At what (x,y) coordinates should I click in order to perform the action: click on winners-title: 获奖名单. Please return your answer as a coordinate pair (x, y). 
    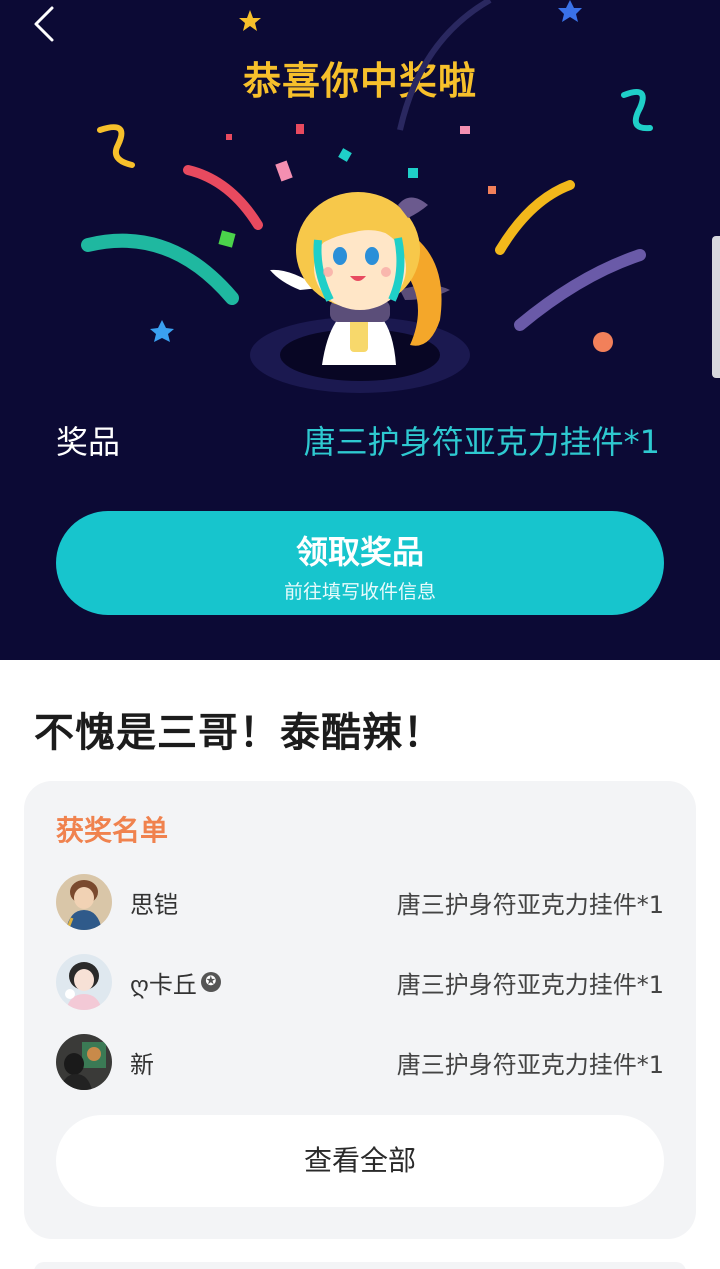
    Looking at the image, I should click on (112, 830).